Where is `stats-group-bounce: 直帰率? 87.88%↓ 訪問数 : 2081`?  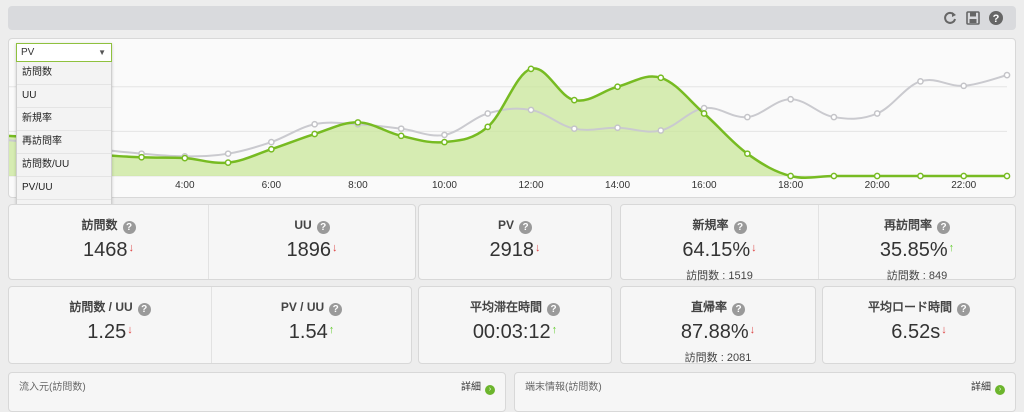 stats-group-bounce: 直帰率? 87.88%↓ 訪問数 : 2081 is located at coordinates (718, 325).